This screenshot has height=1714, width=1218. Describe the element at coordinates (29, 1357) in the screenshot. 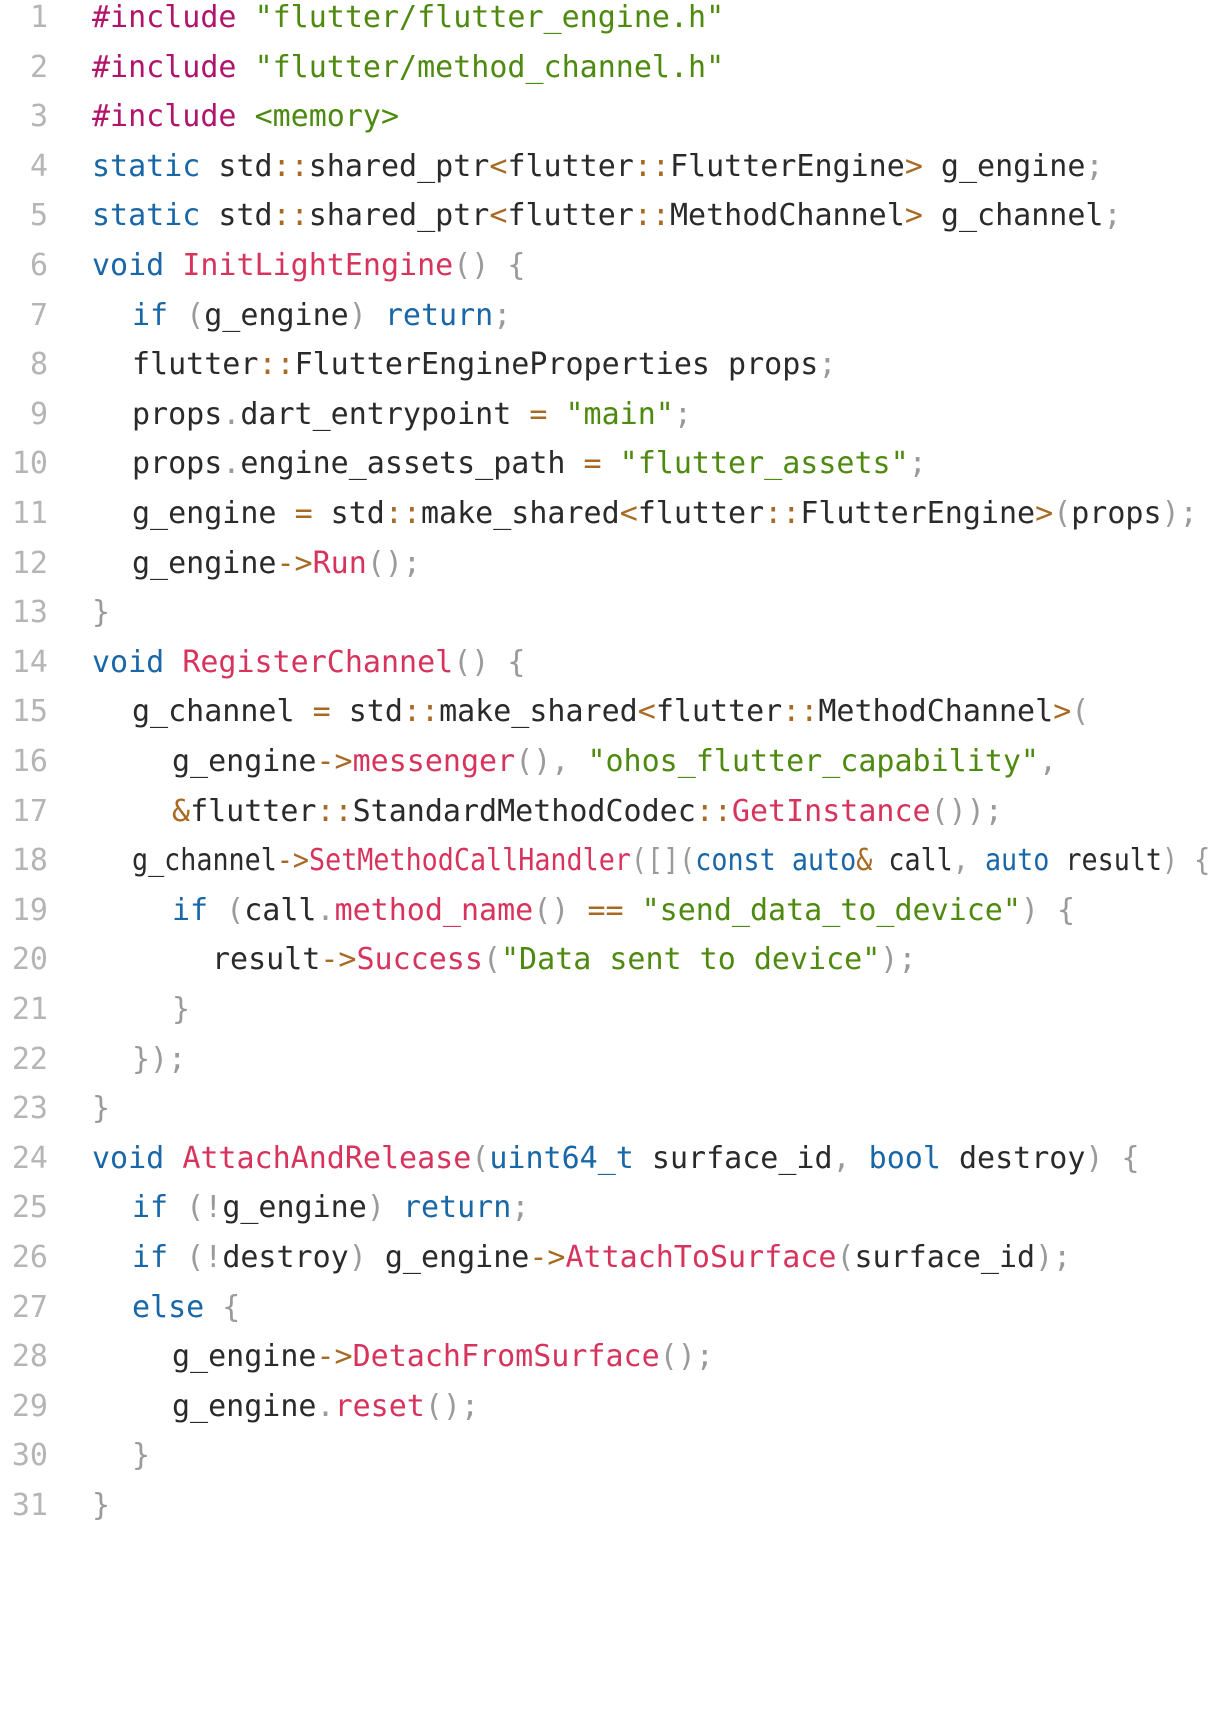

I see `line-number: 28` at that location.